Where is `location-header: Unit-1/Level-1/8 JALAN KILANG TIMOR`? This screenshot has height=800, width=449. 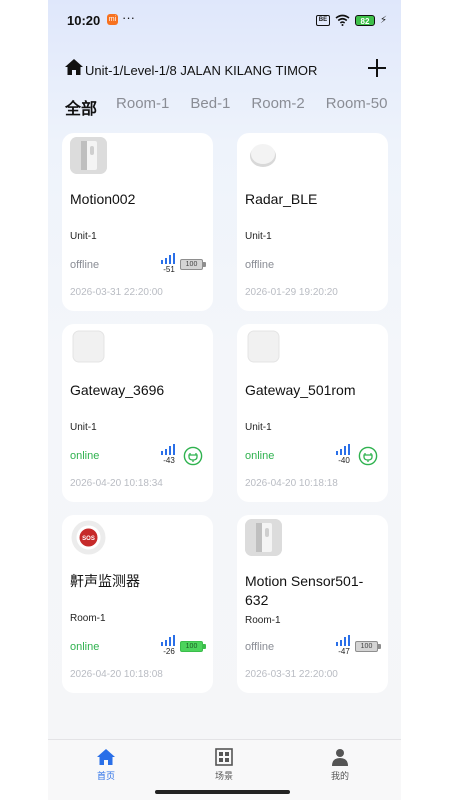 location-header: Unit-1/Level-1/8 JALAN KILANG TIMOR is located at coordinates (224, 70).